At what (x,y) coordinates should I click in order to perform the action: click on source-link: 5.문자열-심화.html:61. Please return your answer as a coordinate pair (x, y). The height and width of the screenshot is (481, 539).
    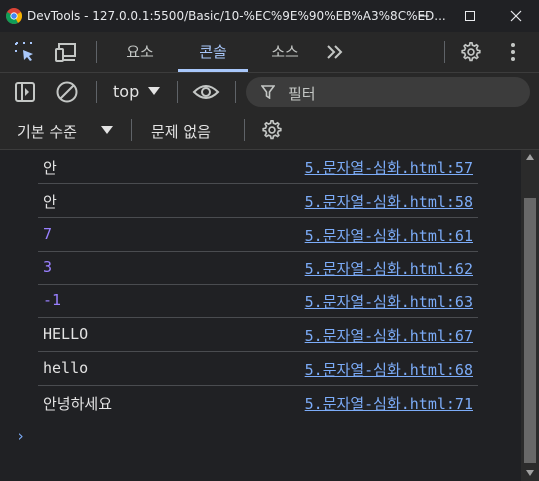
    Looking at the image, I should click on (389, 235).